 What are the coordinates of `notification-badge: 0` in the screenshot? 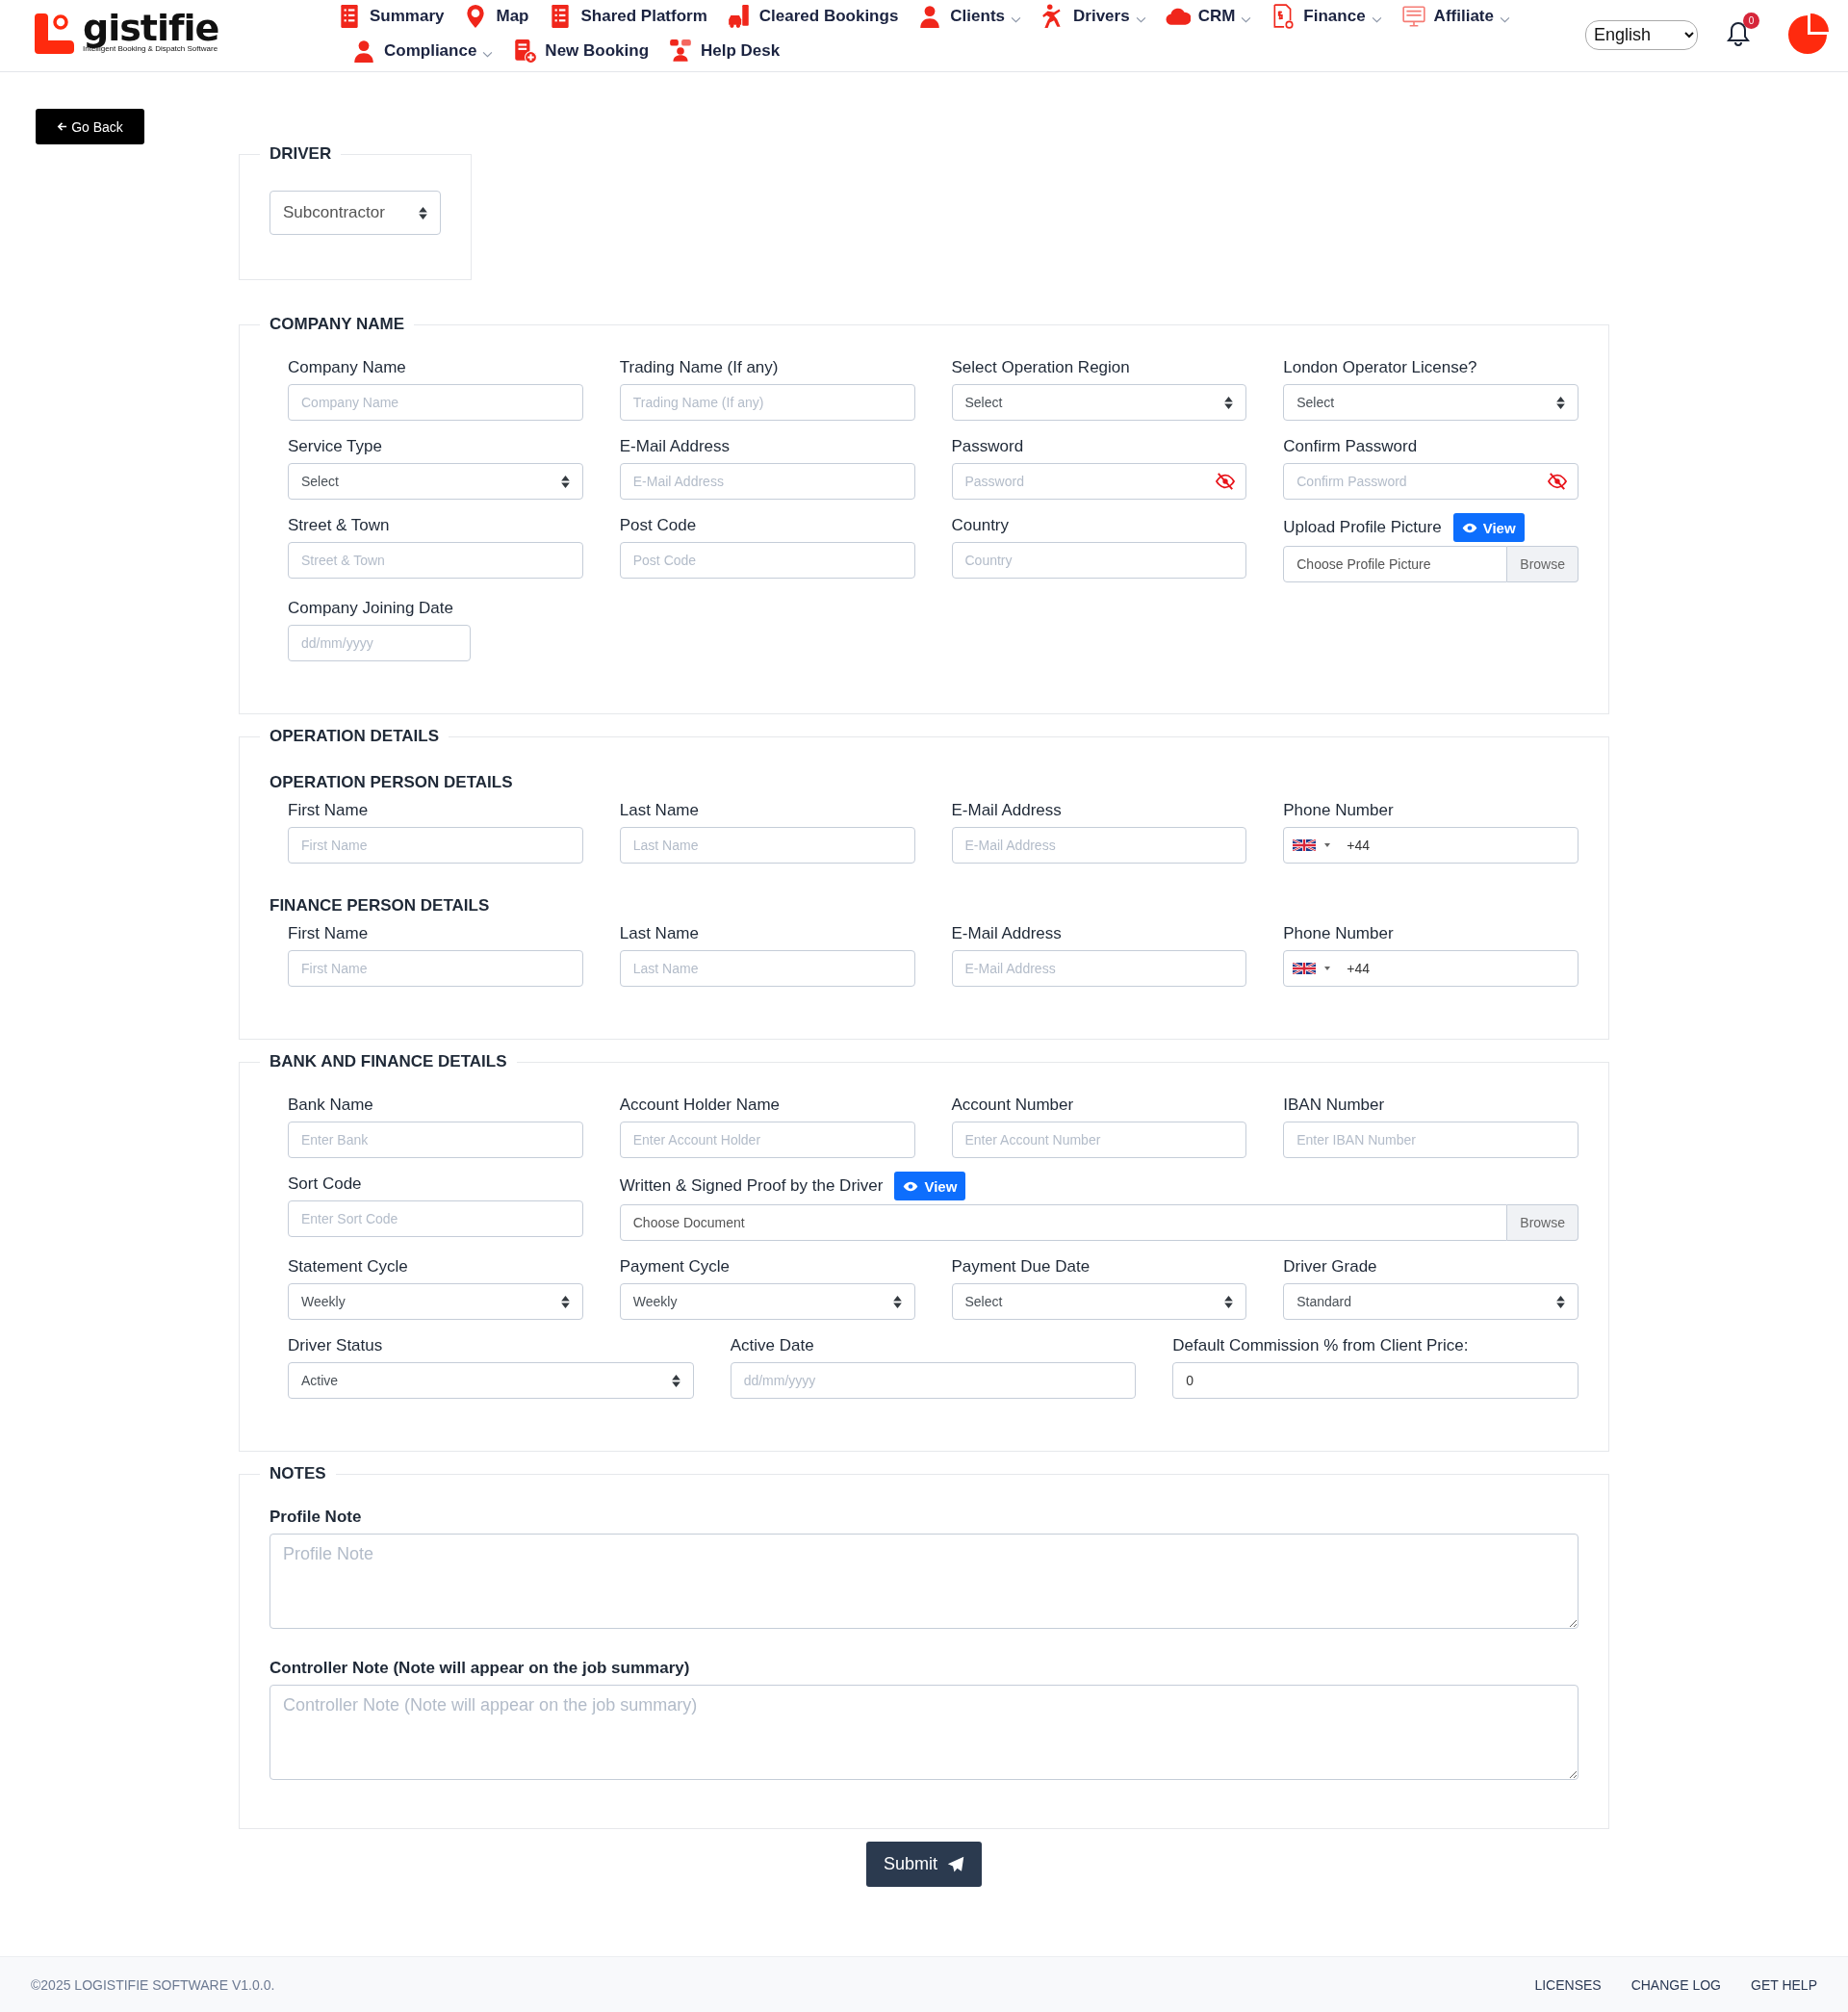 It's located at (1751, 21).